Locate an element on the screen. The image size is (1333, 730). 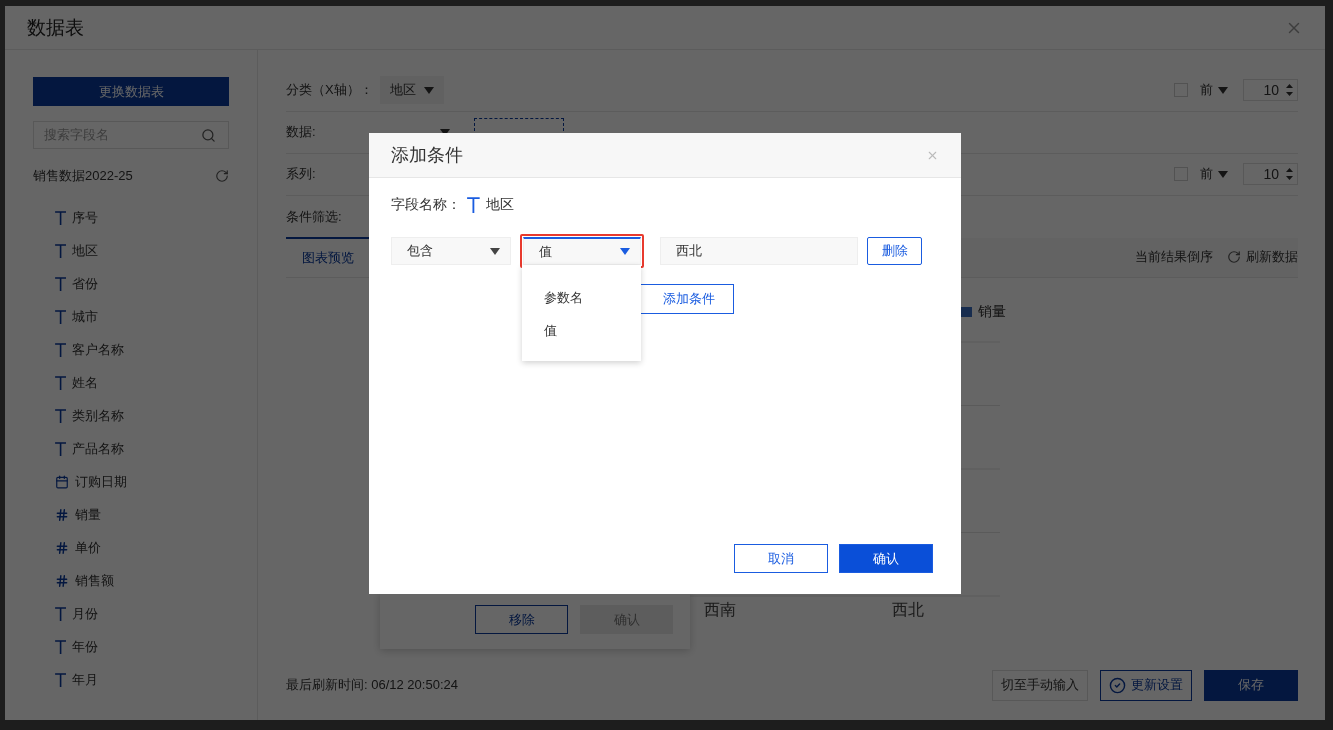
field-item: 订购日期 is located at coordinates (142, 481).